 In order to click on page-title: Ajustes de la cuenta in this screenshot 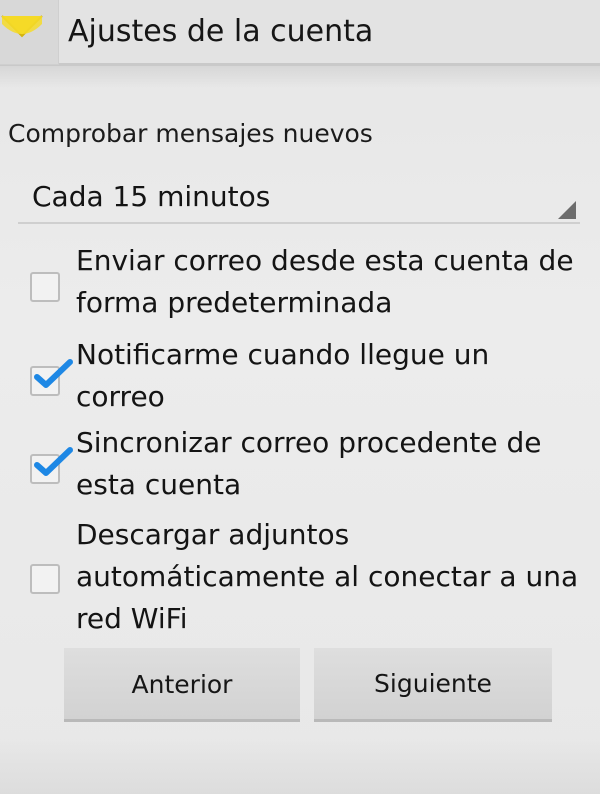, I will do `click(221, 31)`.